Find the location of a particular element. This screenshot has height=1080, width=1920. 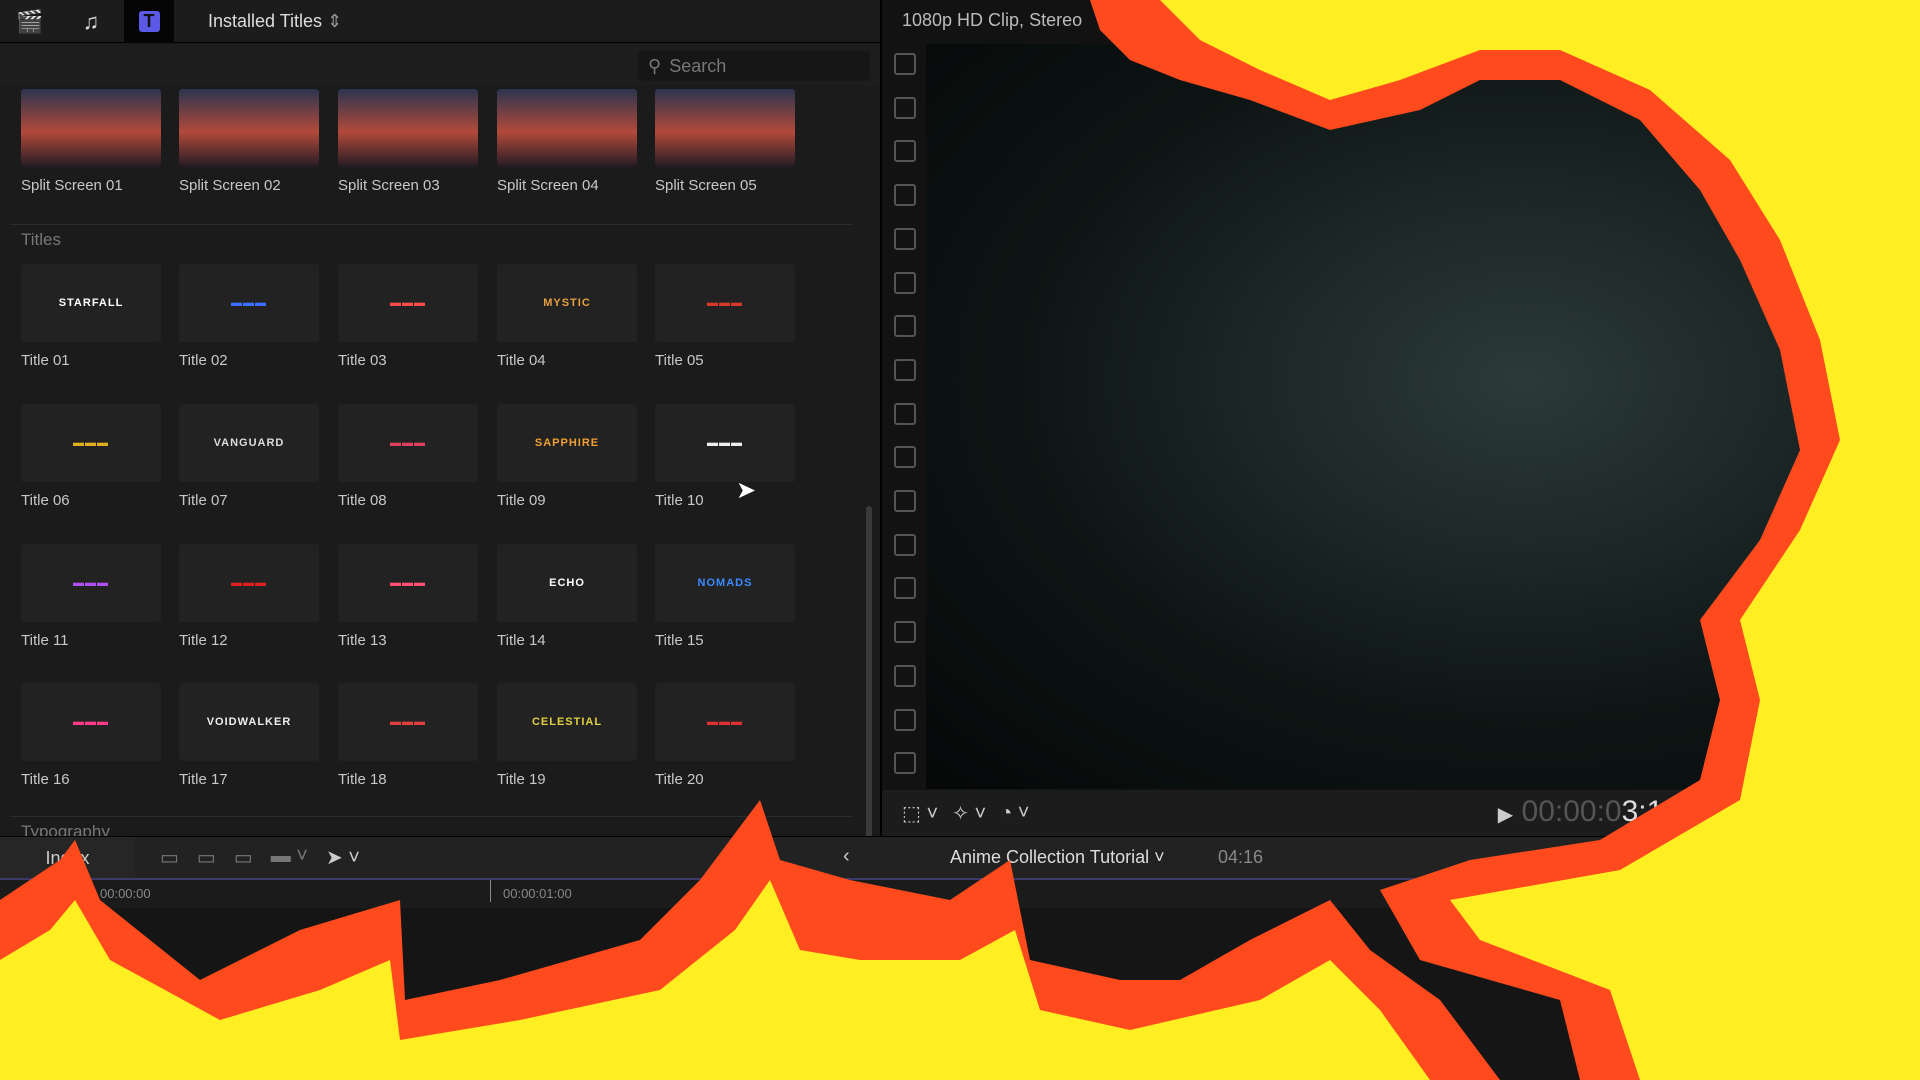

item-label: Split Screen 05 is located at coordinates (706, 185).